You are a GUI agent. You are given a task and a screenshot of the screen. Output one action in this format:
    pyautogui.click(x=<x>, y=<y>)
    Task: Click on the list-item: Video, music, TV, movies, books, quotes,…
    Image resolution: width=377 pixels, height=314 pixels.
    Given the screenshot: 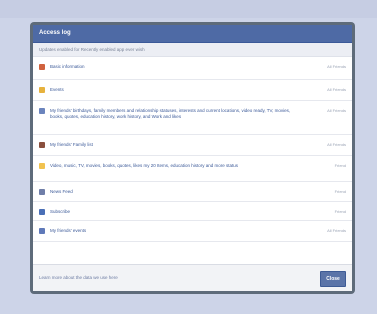 What is the action you would take?
    pyautogui.click(x=192, y=169)
    